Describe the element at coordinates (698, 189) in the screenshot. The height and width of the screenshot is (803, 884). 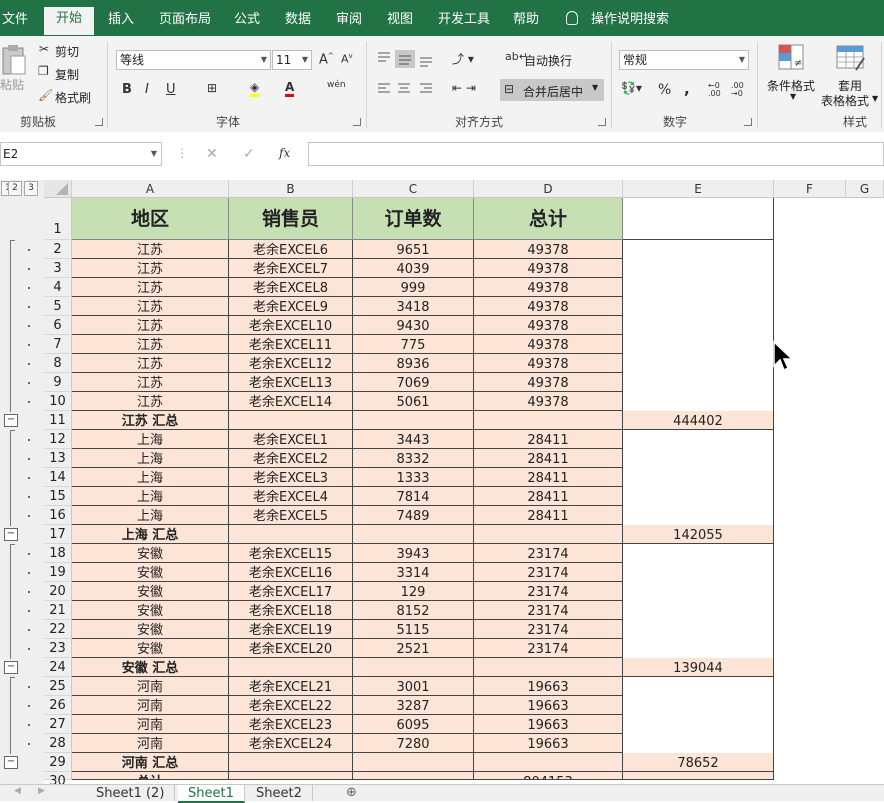
I see `col-header-E: E` at that location.